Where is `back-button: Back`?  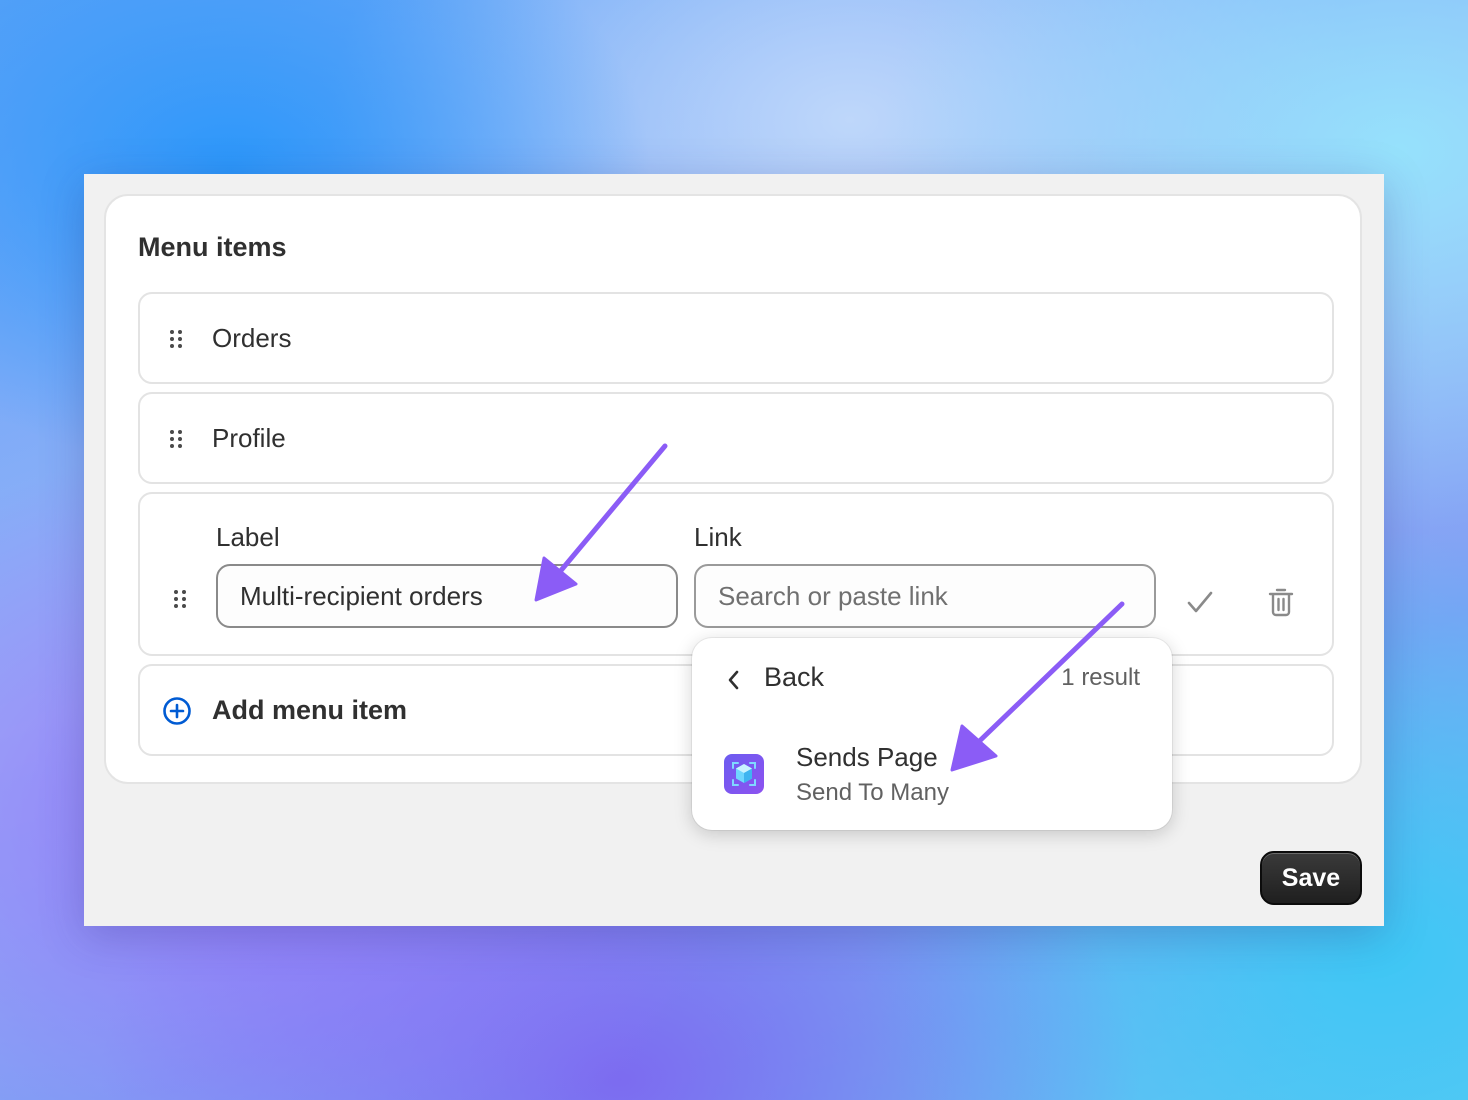 back-button: Back is located at coordinates (794, 677).